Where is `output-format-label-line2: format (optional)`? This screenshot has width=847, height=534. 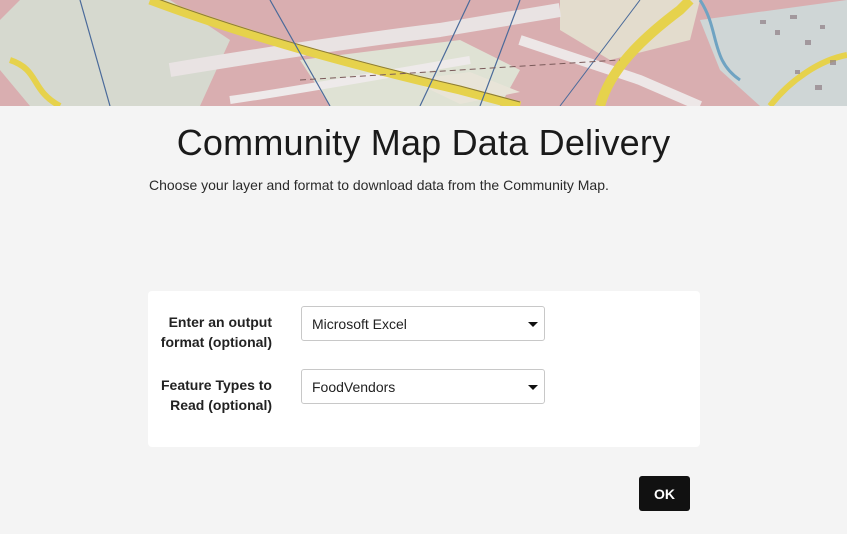 output-format-label-line2: format (optional) is located at coordinates (216, 342).